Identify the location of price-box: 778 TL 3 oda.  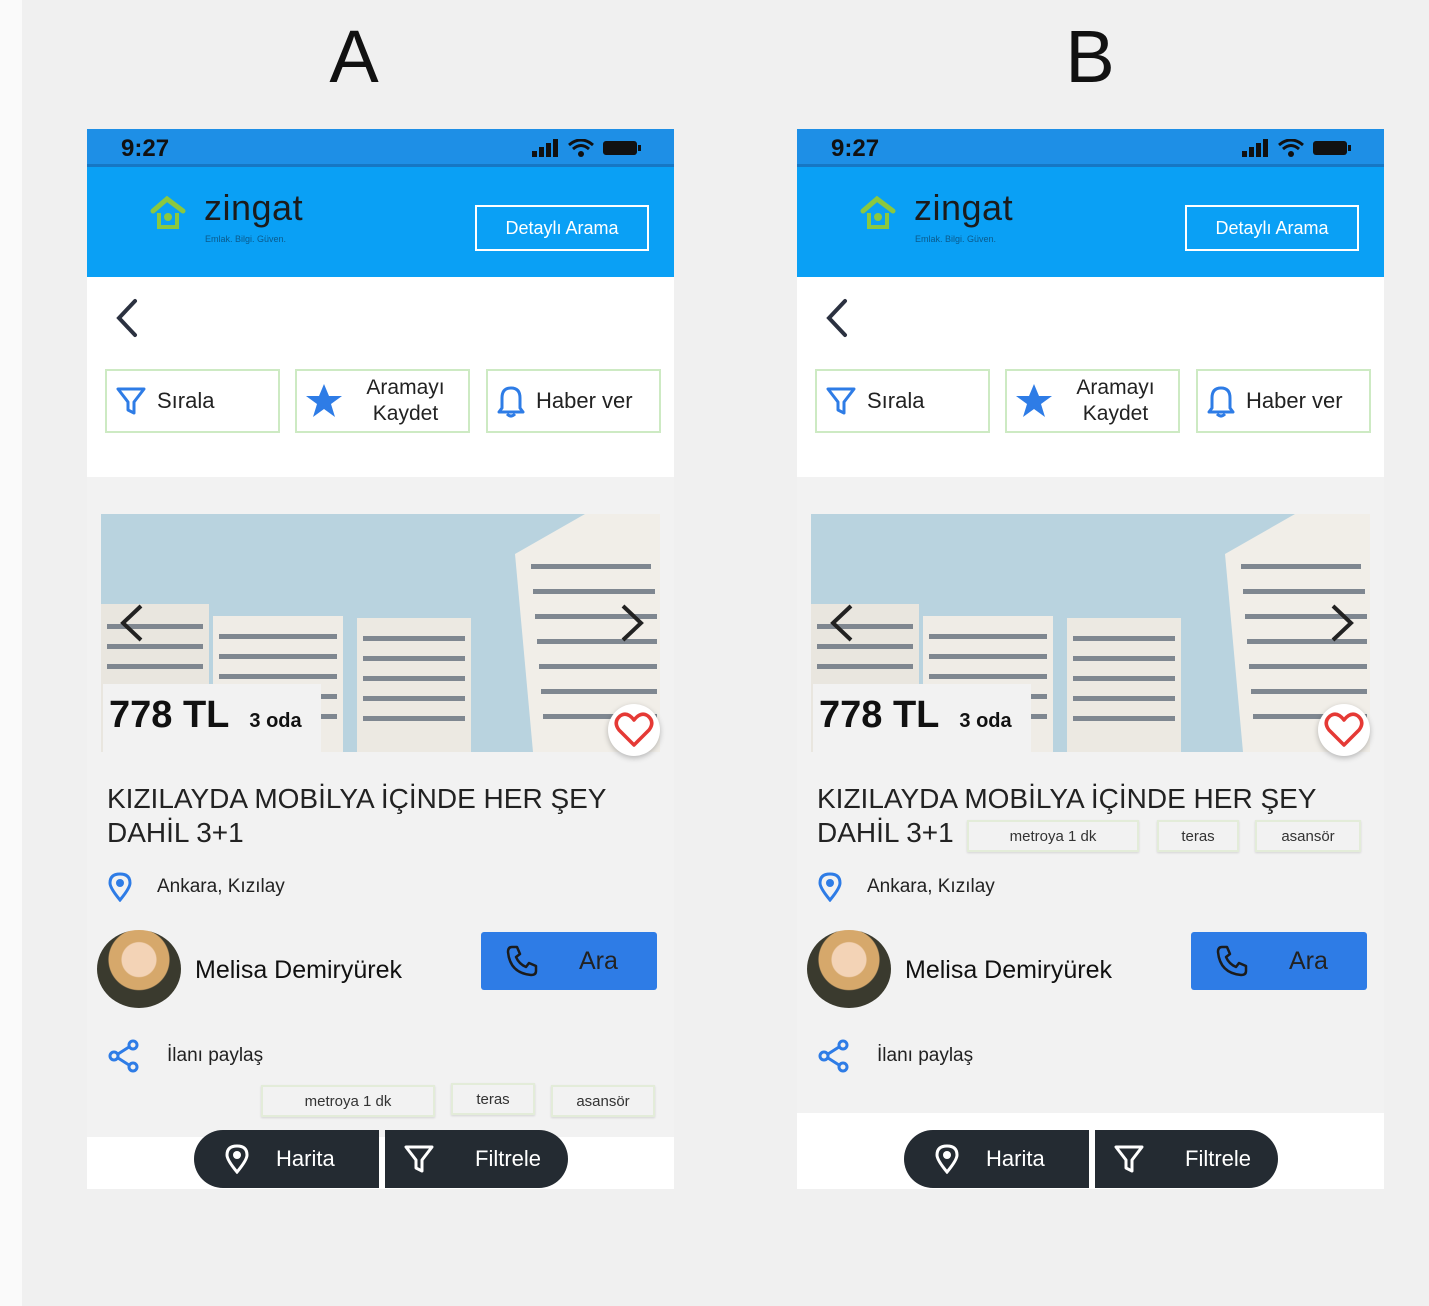
(922, 718).